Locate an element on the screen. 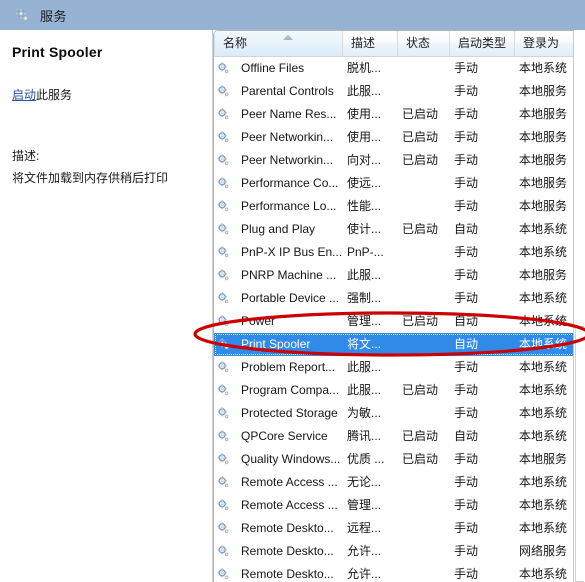 Image resolution: width=585 pixels, height=582 pixels. start-service-suffix: 此服务 is located at coordinates (54, 95).